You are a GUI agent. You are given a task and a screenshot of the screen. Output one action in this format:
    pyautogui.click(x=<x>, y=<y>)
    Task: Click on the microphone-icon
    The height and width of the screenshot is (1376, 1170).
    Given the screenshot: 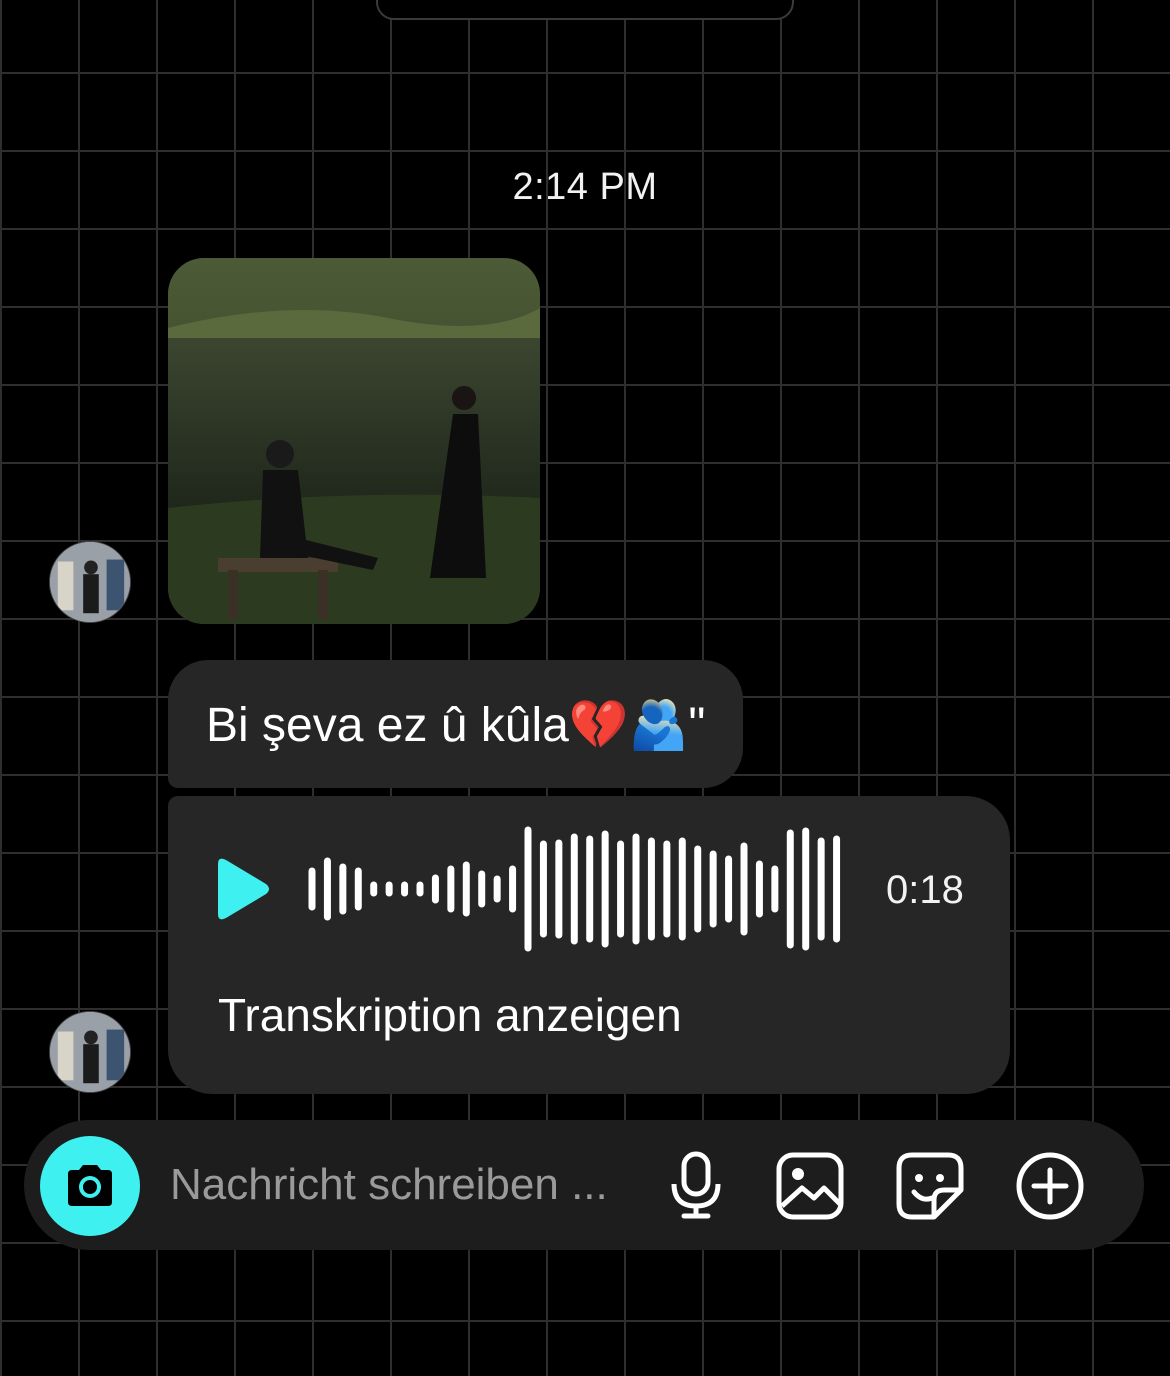 What is the action you would take?
    pyautogui.click(x=696, y=1186)
    